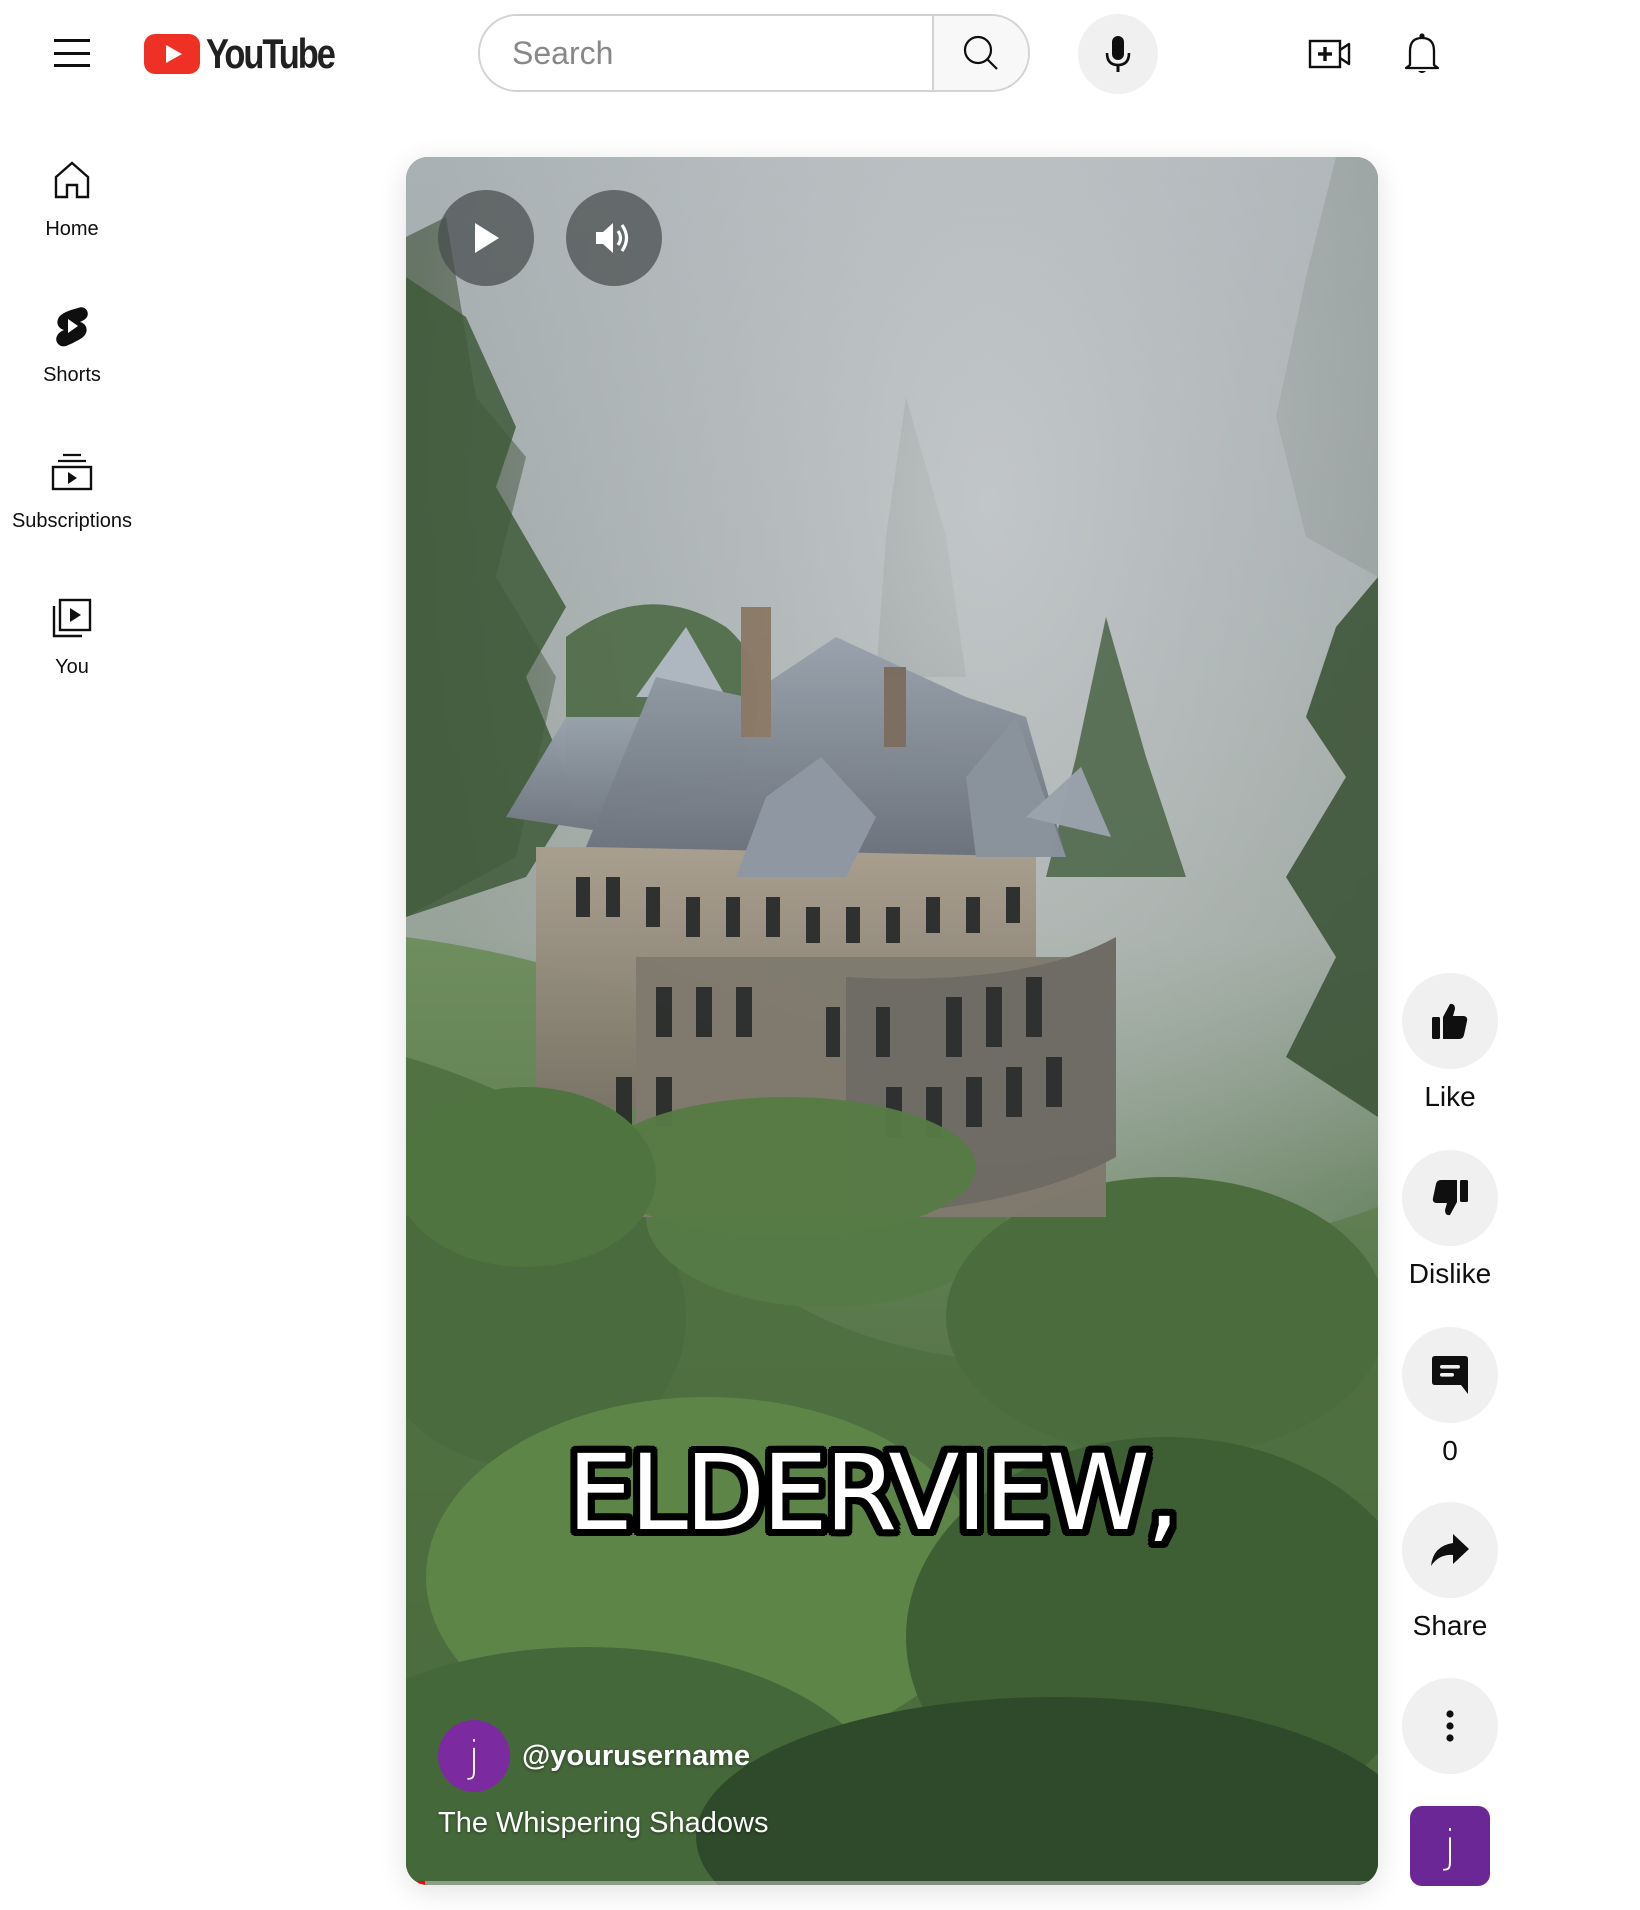  I want to click on bell-icon, so click(1422, 53).